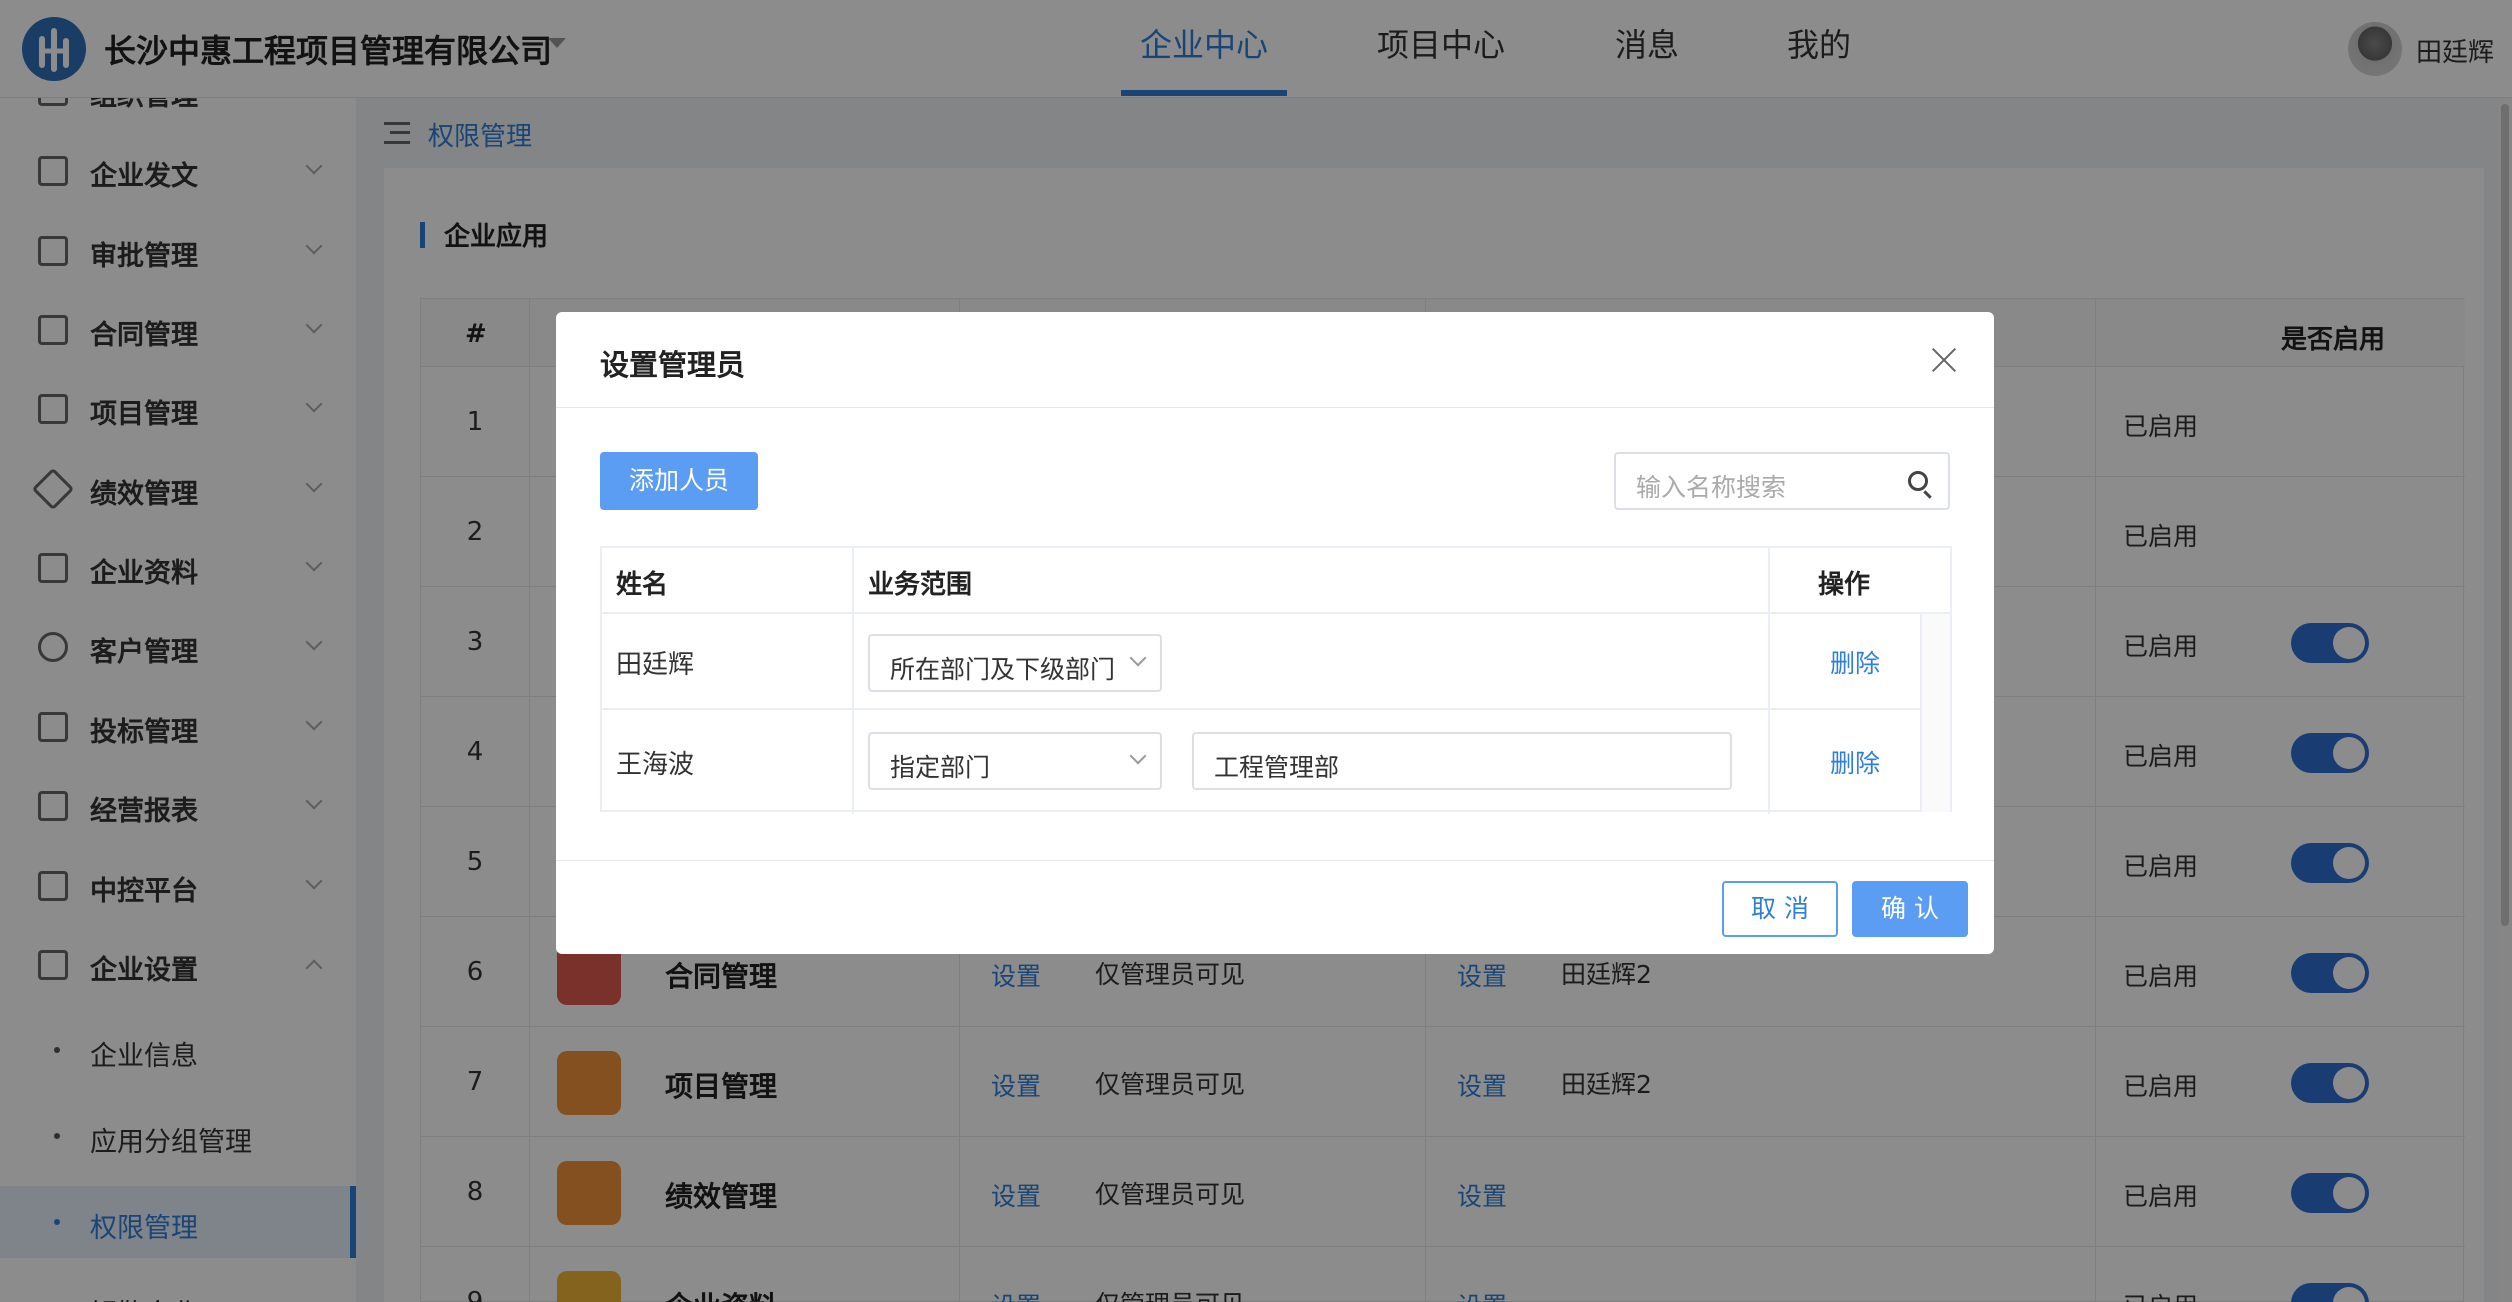  Describe the element at coordinates (642, 585) in the screenshot. I see `column-header-name: 姓名` at that location.